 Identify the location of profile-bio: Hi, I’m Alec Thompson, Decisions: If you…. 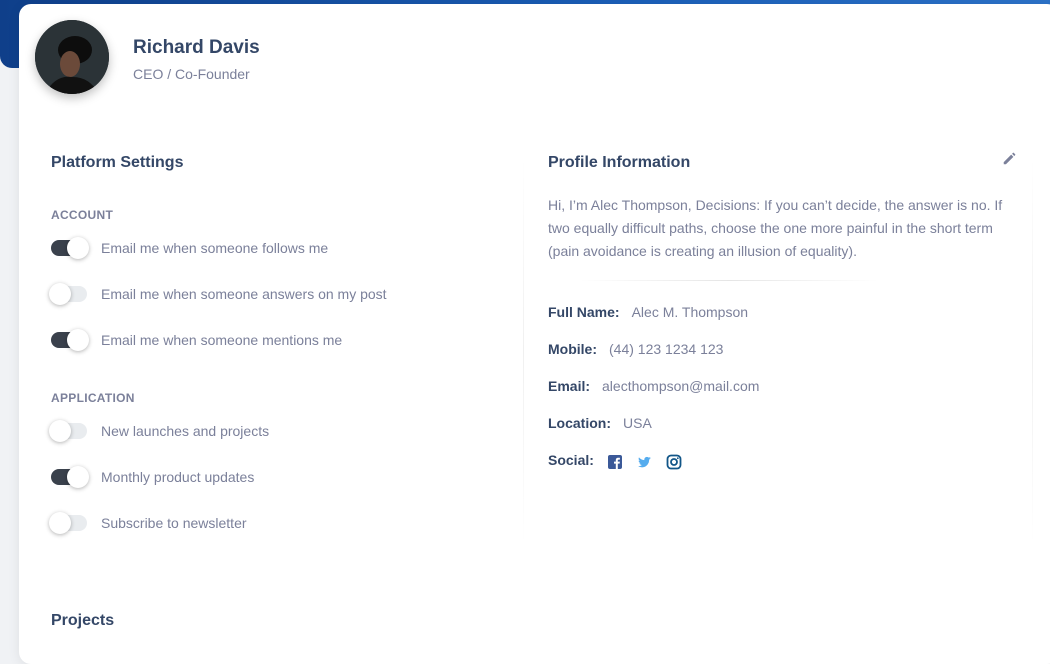
(775, 228).